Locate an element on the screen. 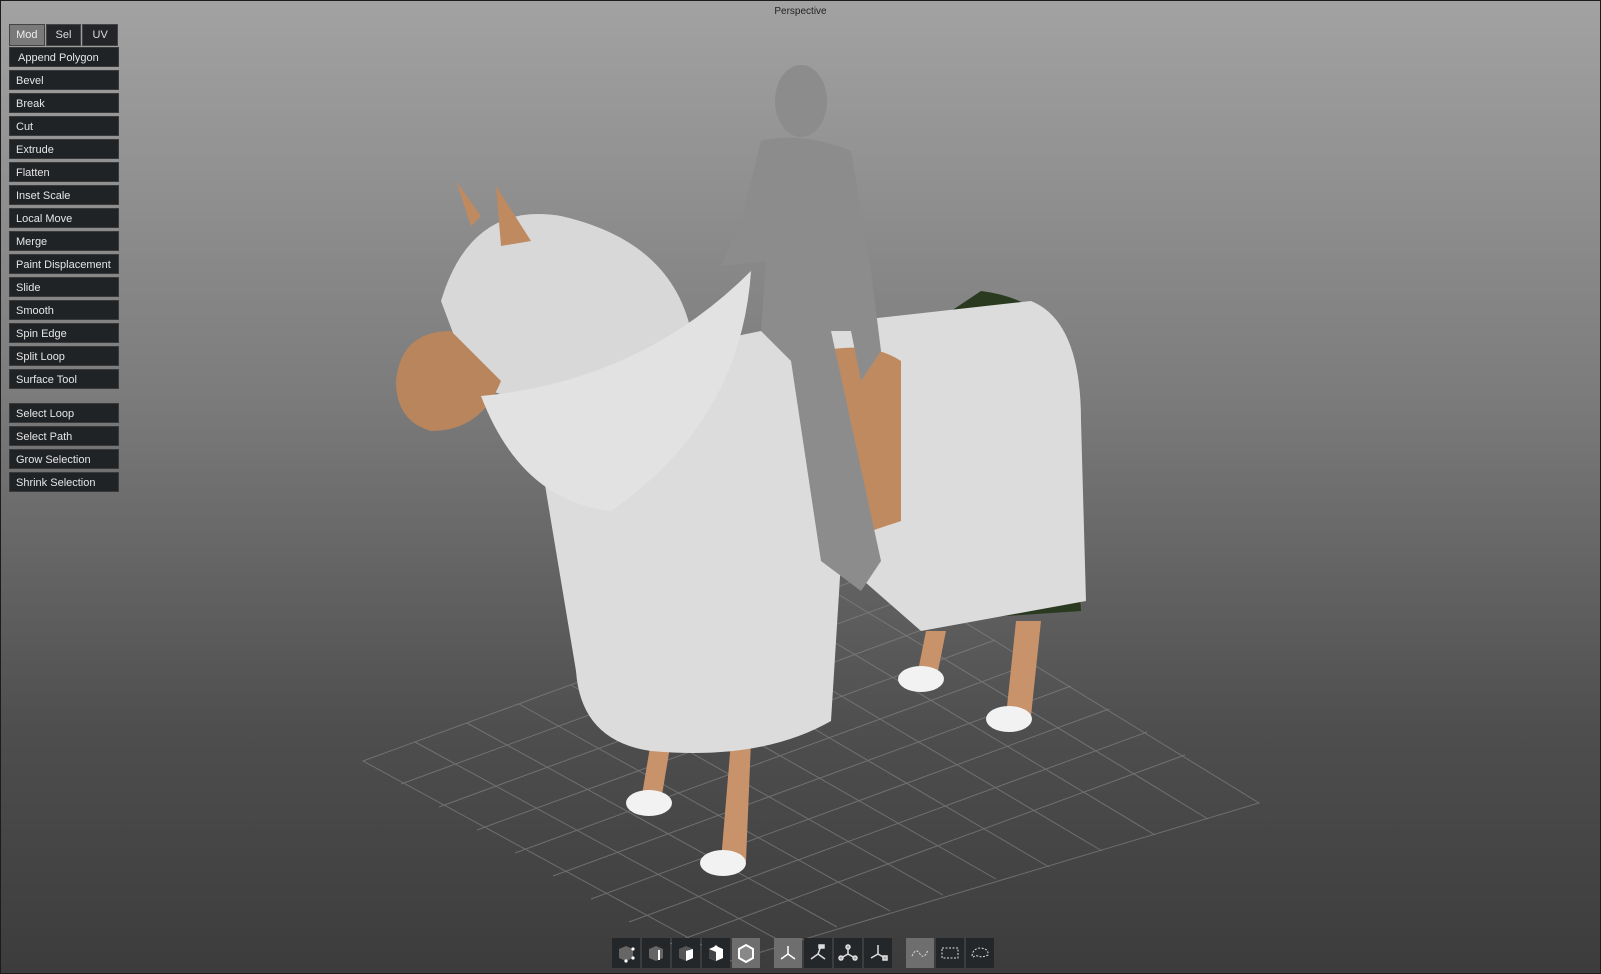  select-path-button: Select Path is located at coordinates (64, 436).